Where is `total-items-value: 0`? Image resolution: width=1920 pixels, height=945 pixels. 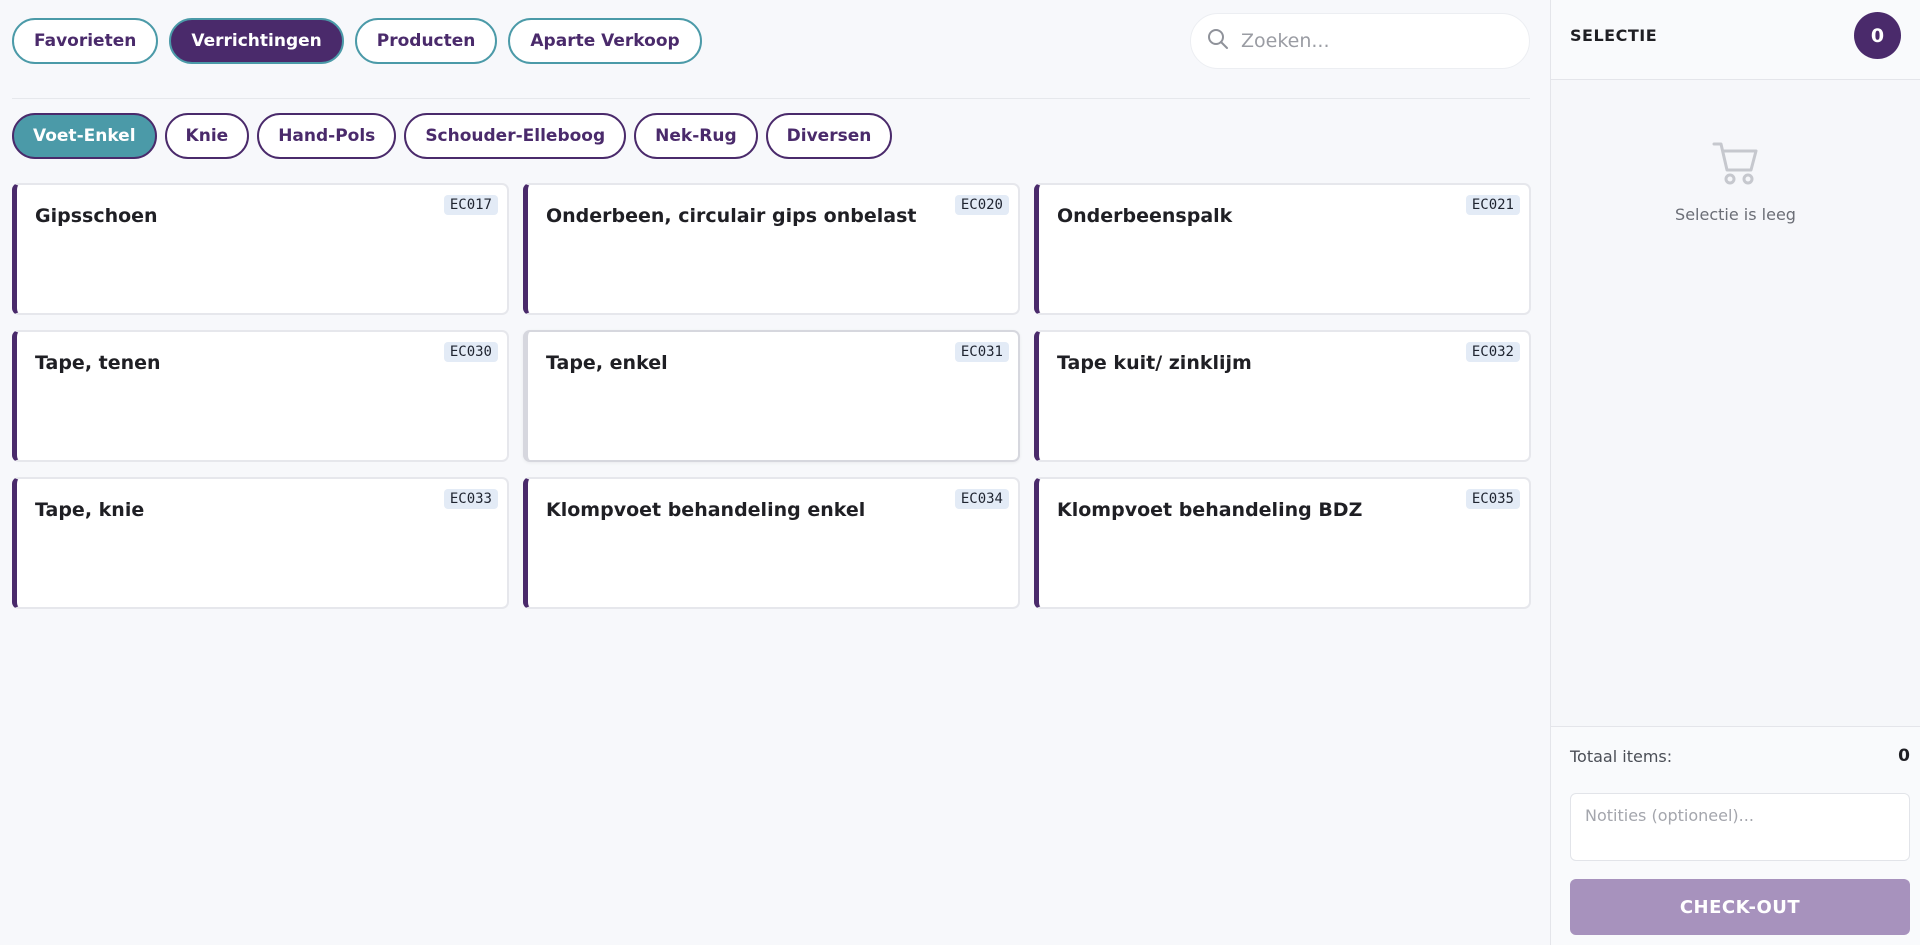 total-items-value: 0 is located at coordinates (1904, 756).